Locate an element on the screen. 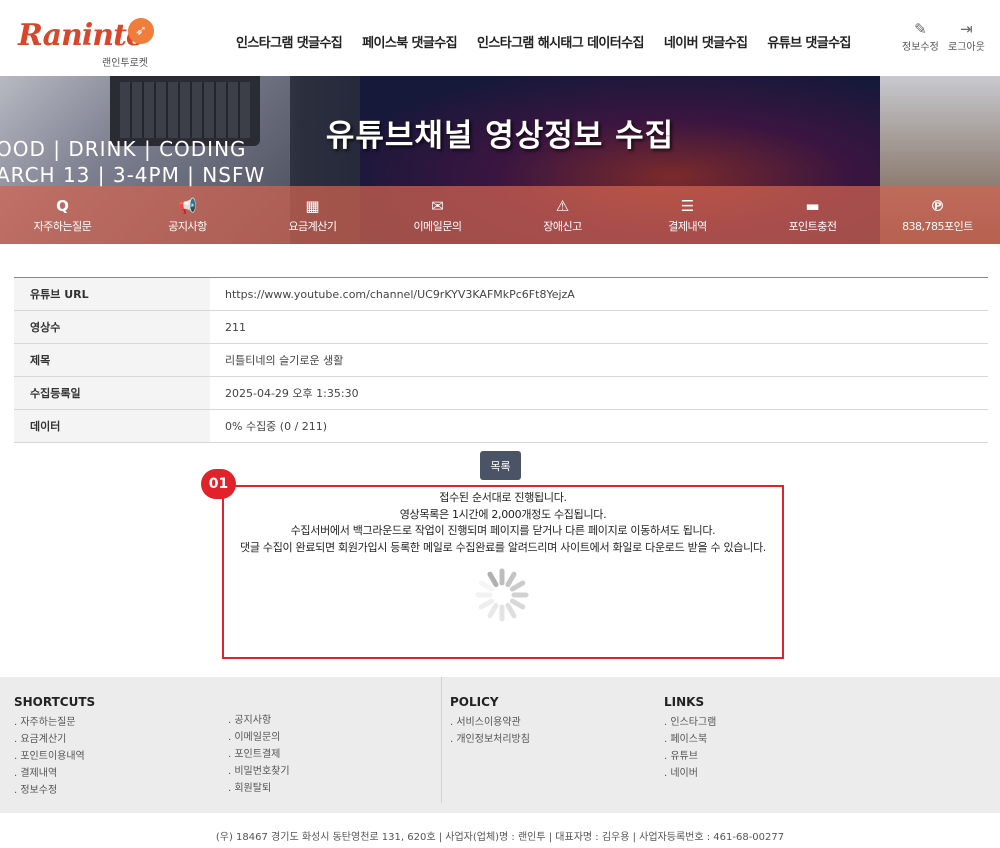 The height and width of the screenshot is (848, 1000). footer-link: 개인정보처리방침 is located at coordinates (490, 739).